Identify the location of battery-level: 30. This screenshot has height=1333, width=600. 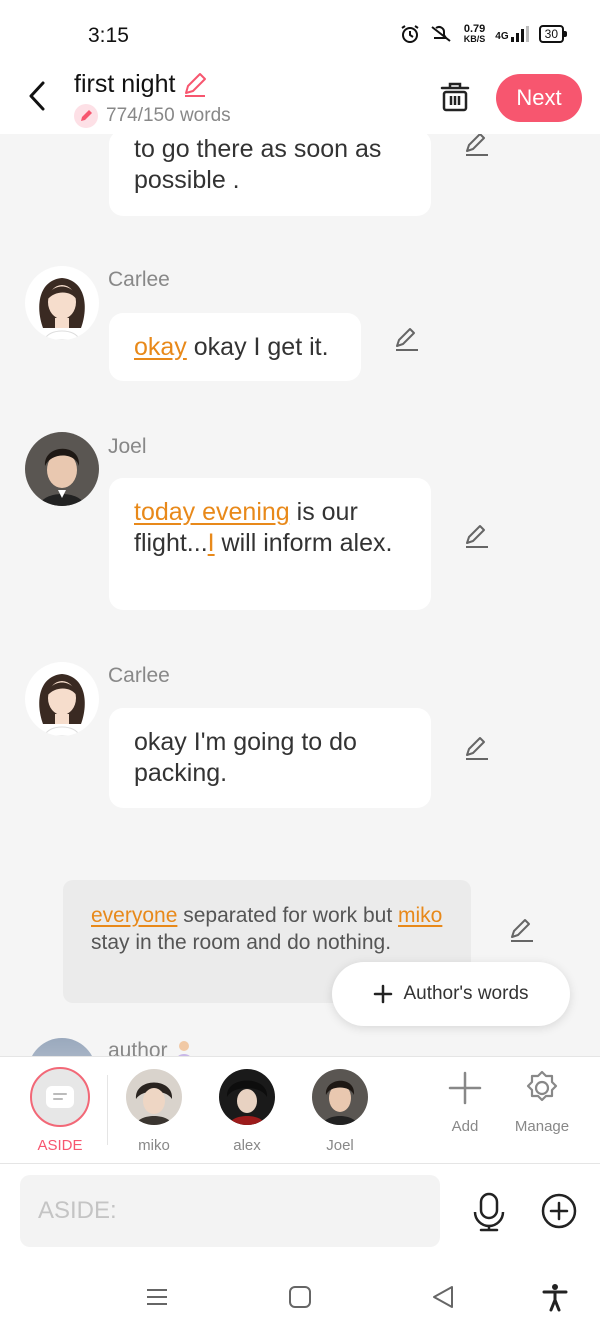
(551, 34).